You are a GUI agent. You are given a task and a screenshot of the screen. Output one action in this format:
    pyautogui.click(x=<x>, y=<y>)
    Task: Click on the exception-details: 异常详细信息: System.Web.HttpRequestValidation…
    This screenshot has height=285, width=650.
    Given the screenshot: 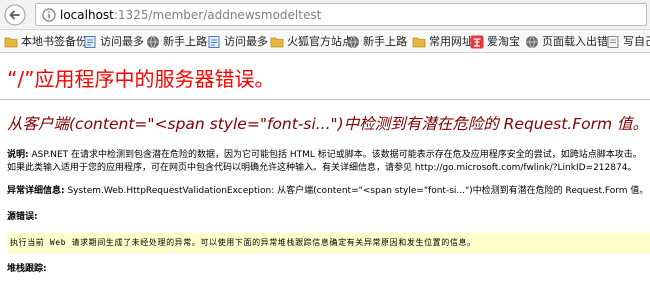 What is the action you would take?
    pyautogui.click(x=327, y=191)
    